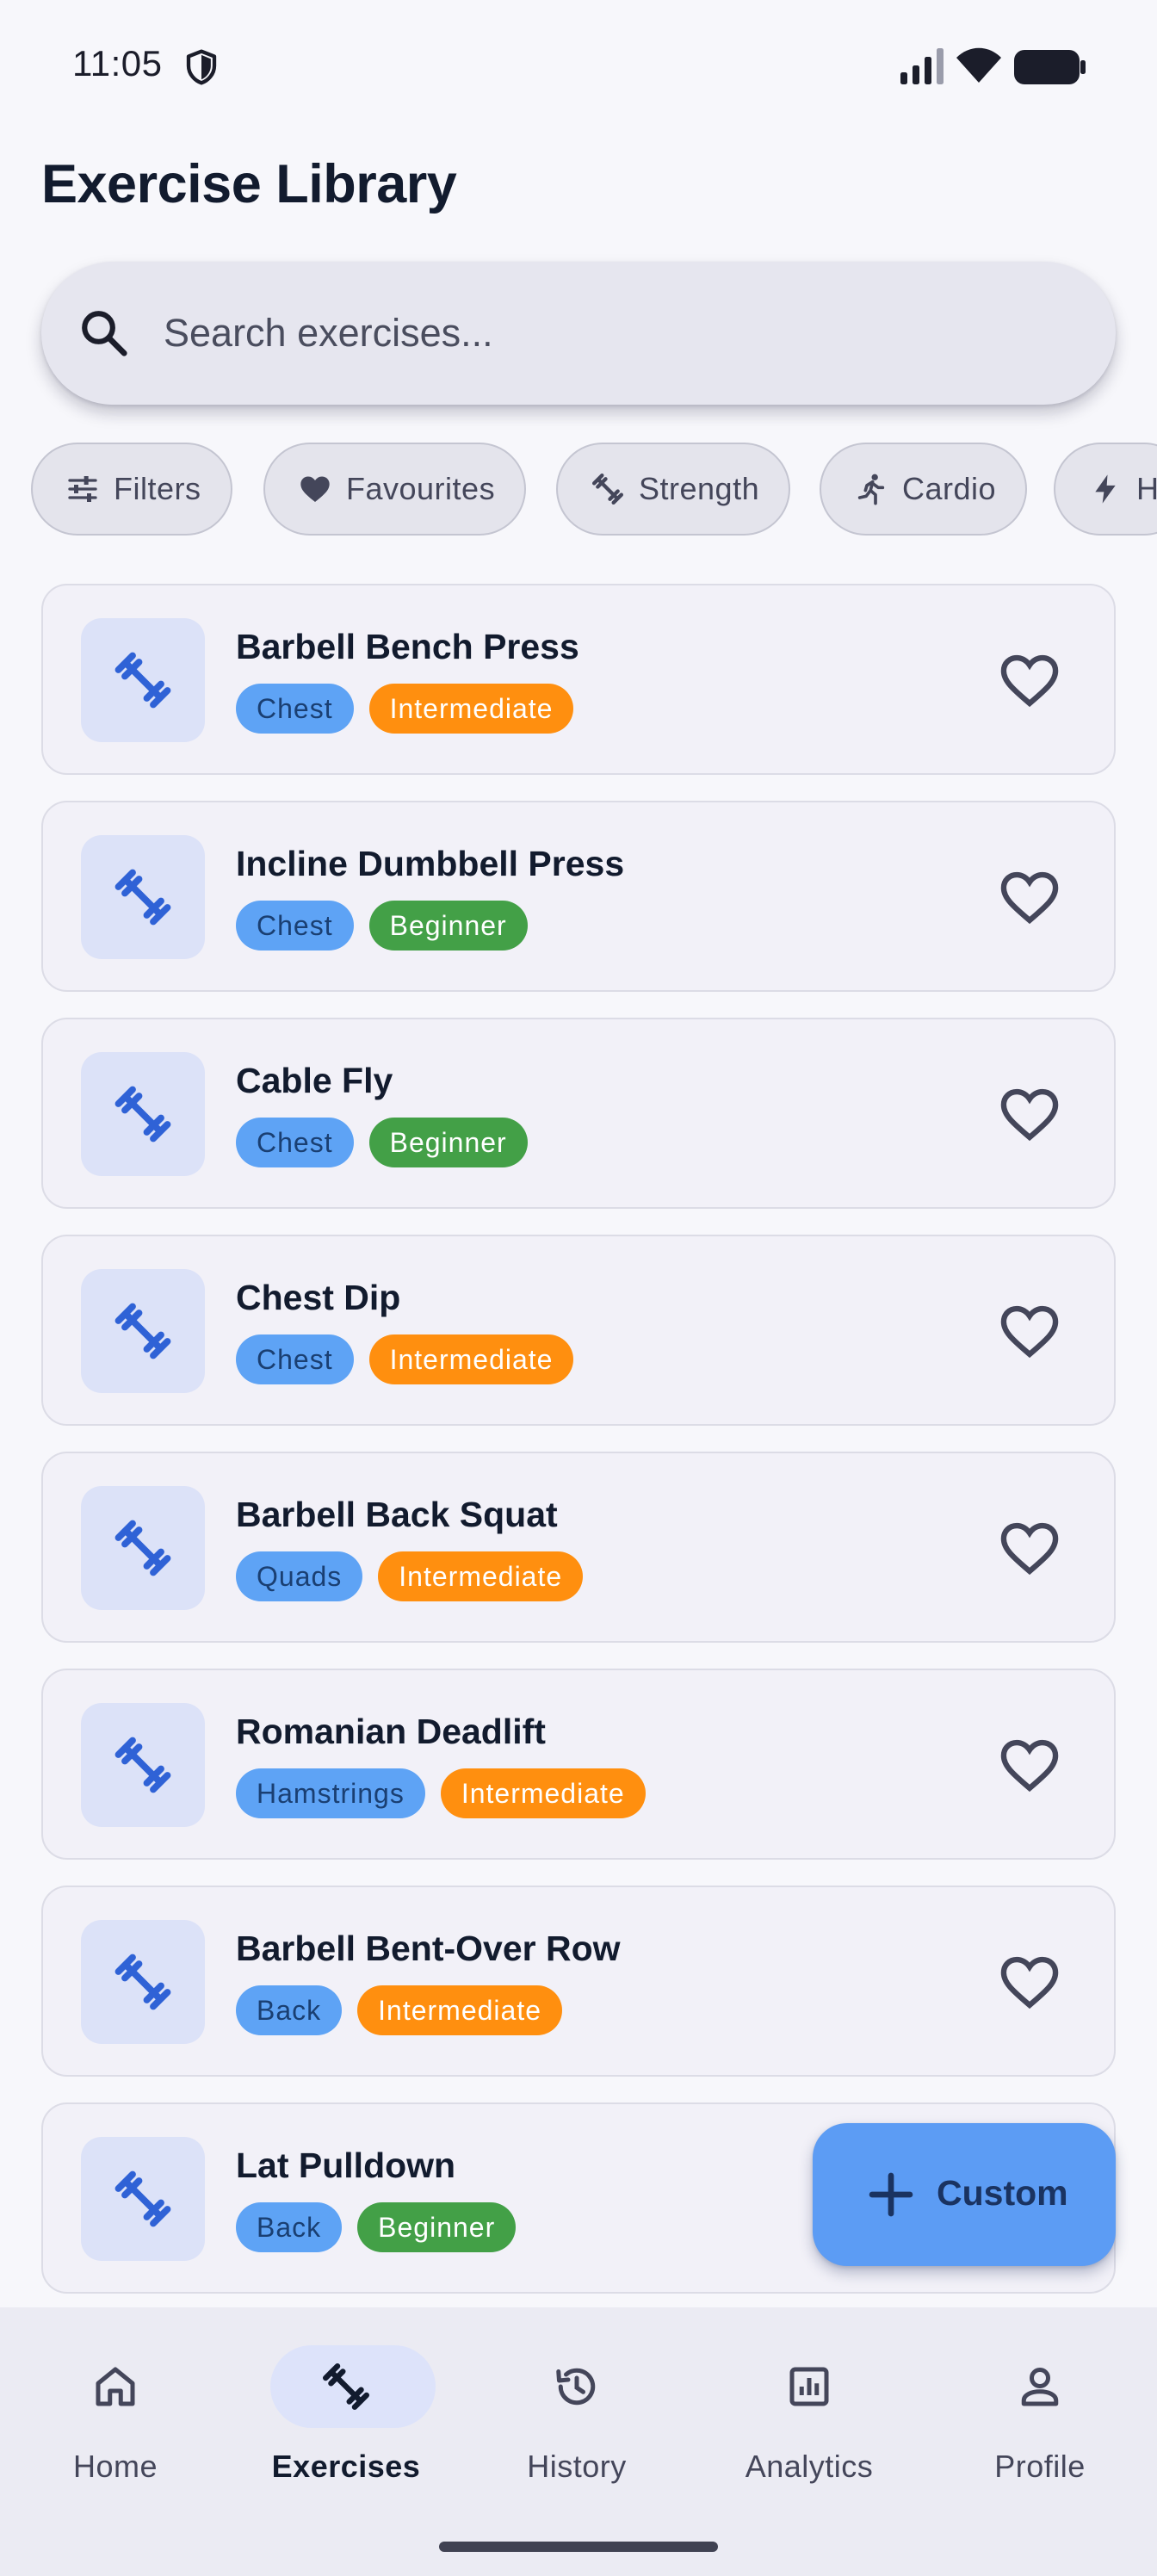 The image size is (1157, 2576). I want to click on exercise-name: Barbell Back Squat, so click(397, 1514).